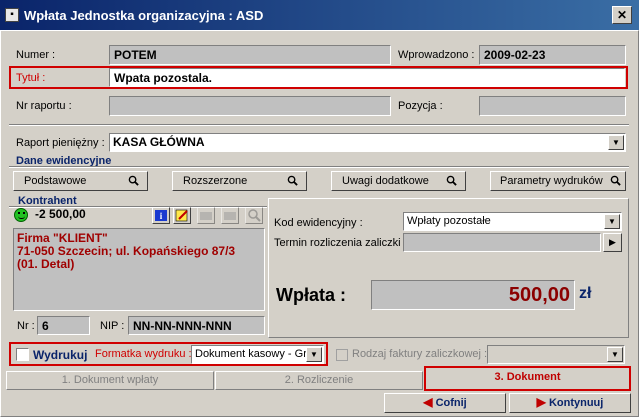 This screenshot has height=417, width=639. I want to click on termin-field, so click(502, 242).